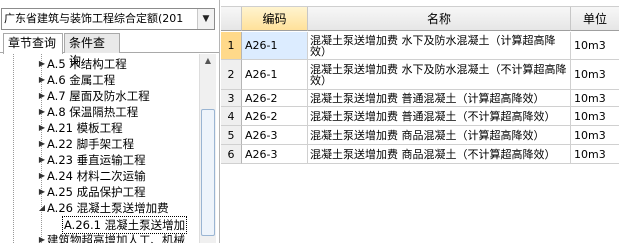 The height and width of the screenshot is (243, 619). I want to click on tree-item-label: A.23 垂直运输工程, so click(96, 160).